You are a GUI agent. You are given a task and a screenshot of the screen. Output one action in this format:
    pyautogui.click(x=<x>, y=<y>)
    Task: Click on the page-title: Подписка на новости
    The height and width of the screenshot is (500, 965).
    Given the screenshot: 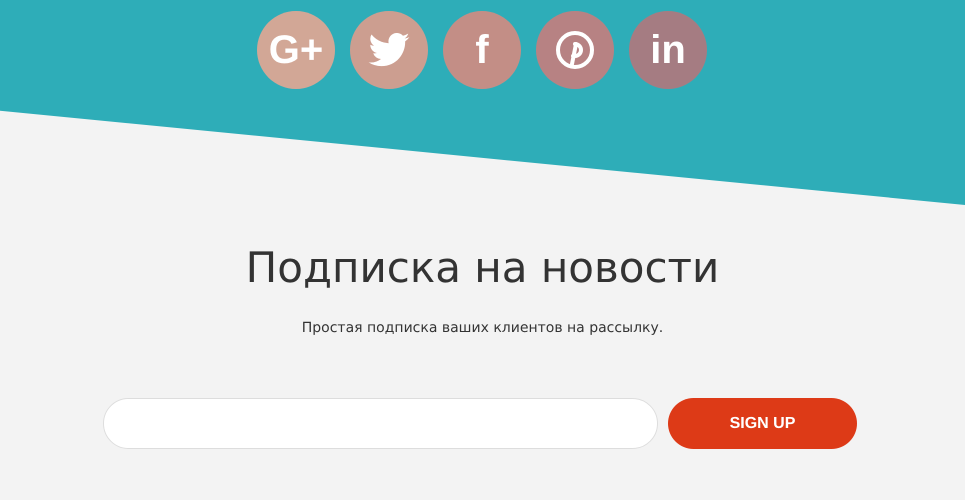 What is the action you would take?
    pyautogui.click(x=483, y=268)
    